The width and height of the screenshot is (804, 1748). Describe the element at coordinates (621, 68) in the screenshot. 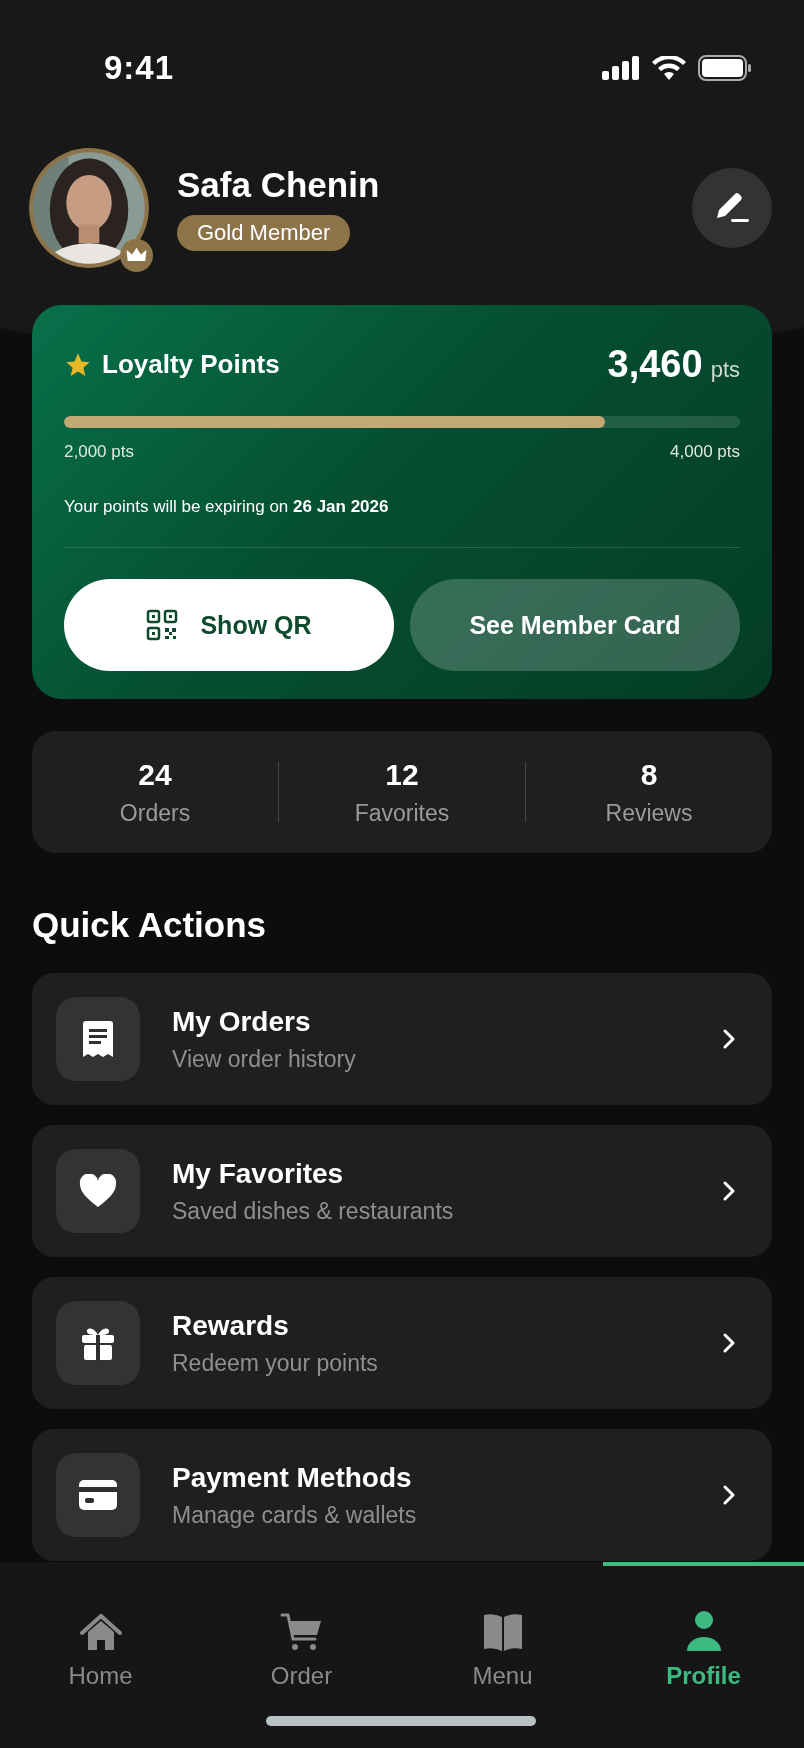

I see `signal-icon` at that location.